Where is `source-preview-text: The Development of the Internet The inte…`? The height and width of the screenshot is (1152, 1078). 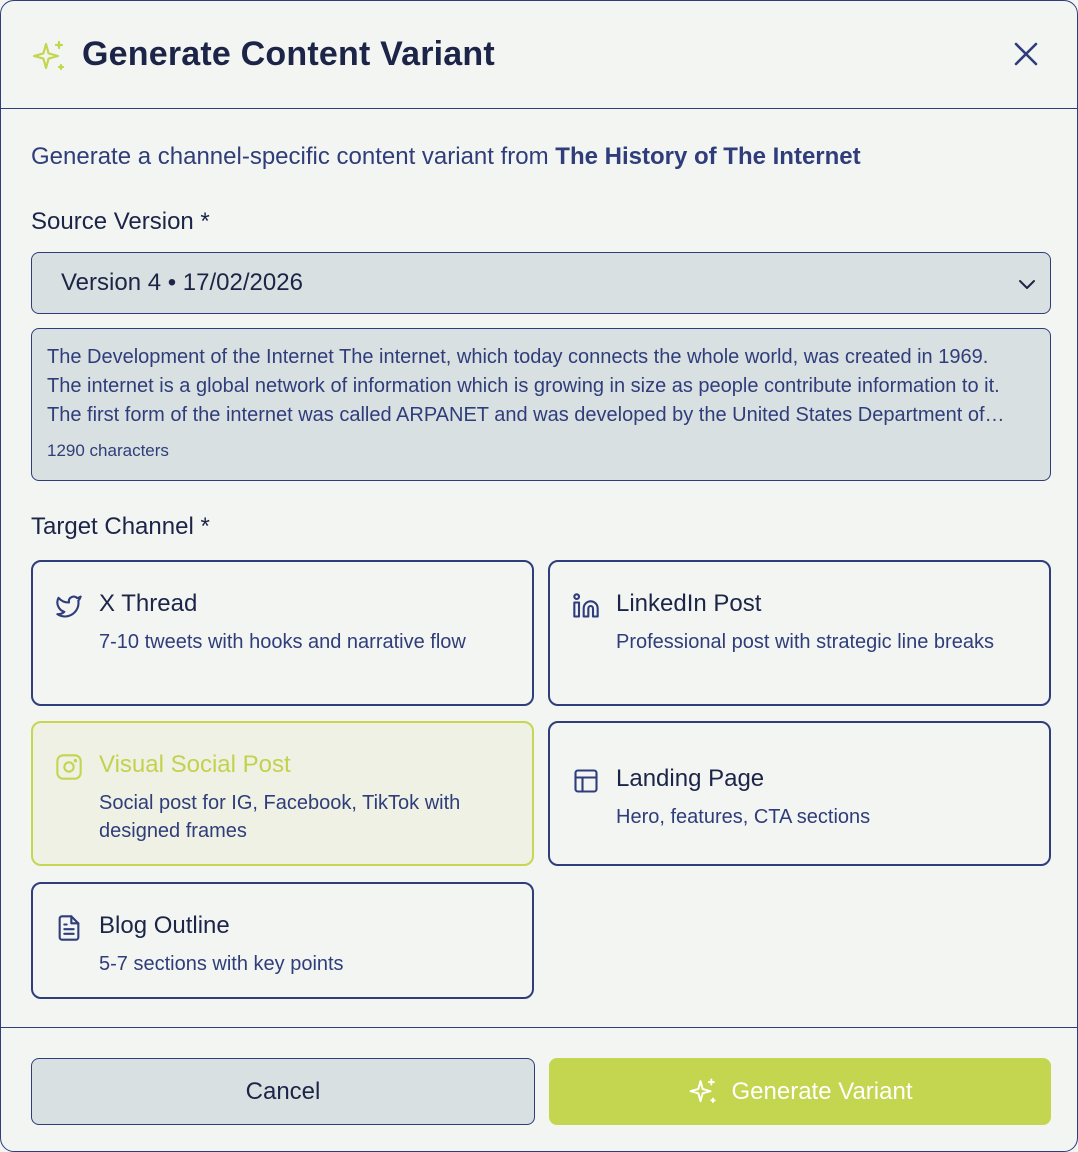
source-preview-text: The Development of the Internet The inte… is located at coordinates (523, 386).